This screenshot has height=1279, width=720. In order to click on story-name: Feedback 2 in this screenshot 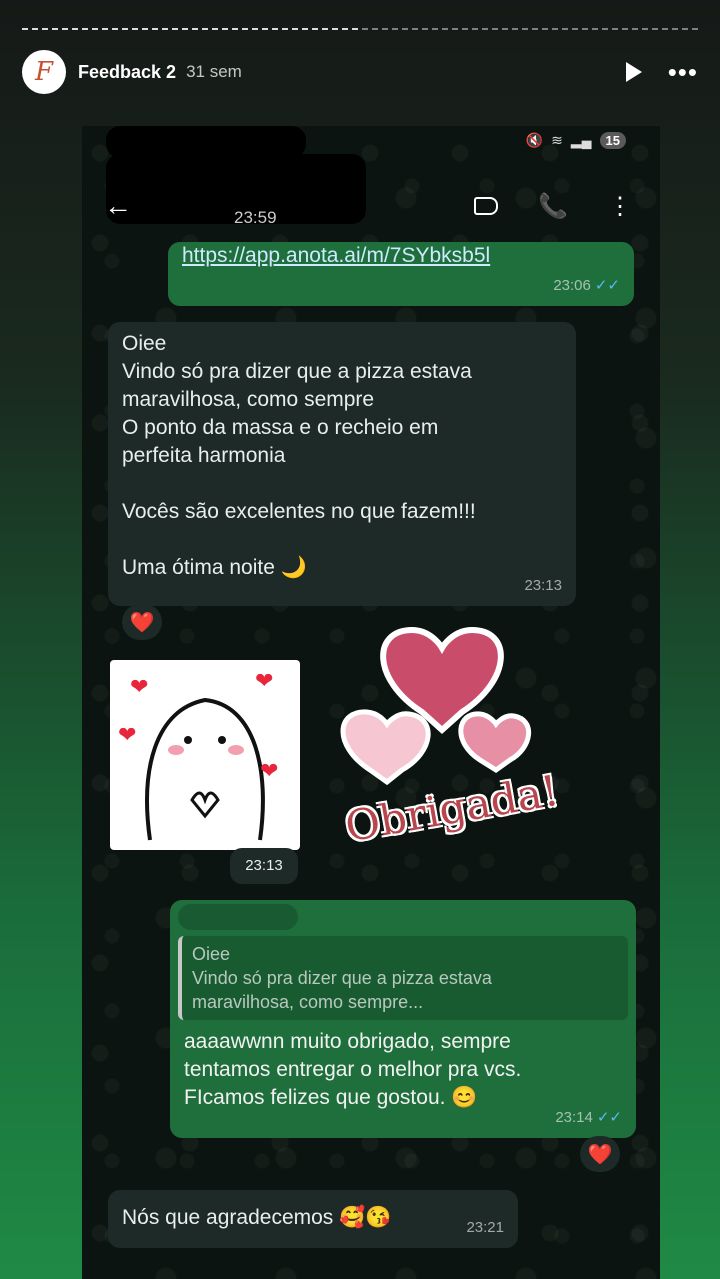, I will do `click(127, 72)`.